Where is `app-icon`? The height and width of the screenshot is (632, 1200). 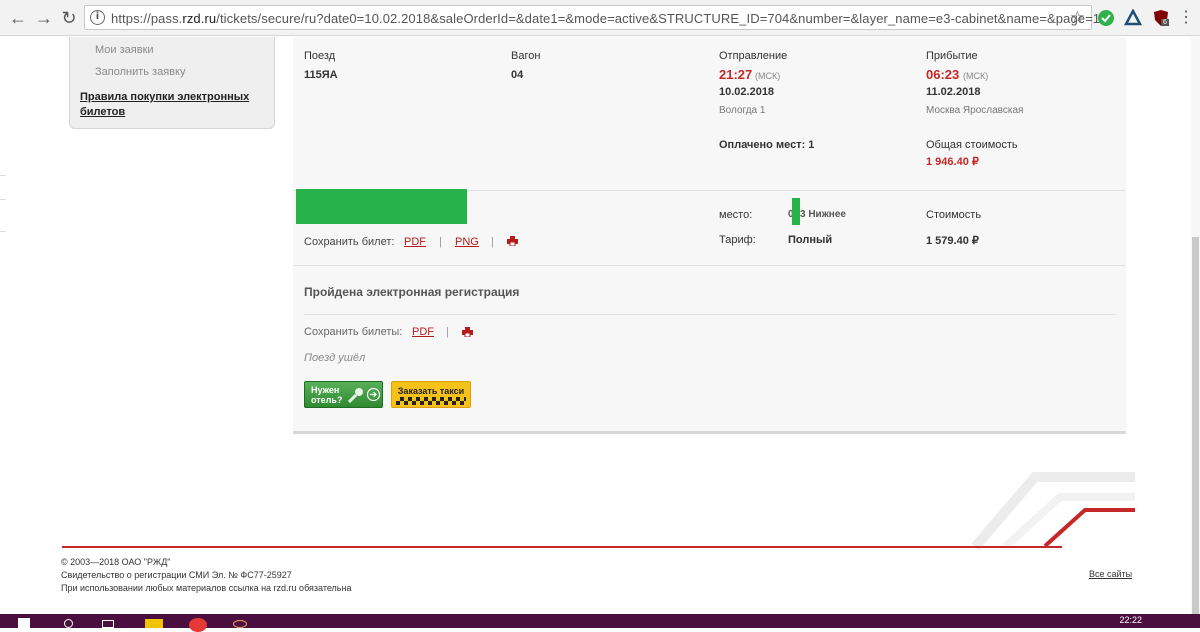
app-icon is located at coordinates (240, 624).